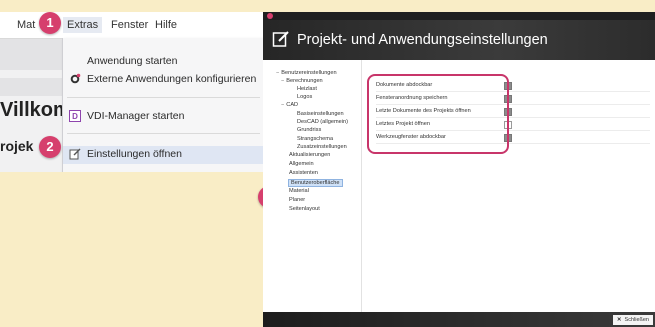 The width and height of the screenshot is (655, 327). I want to click on tree-label: Benutzeroberfläche, so click(315, 183).